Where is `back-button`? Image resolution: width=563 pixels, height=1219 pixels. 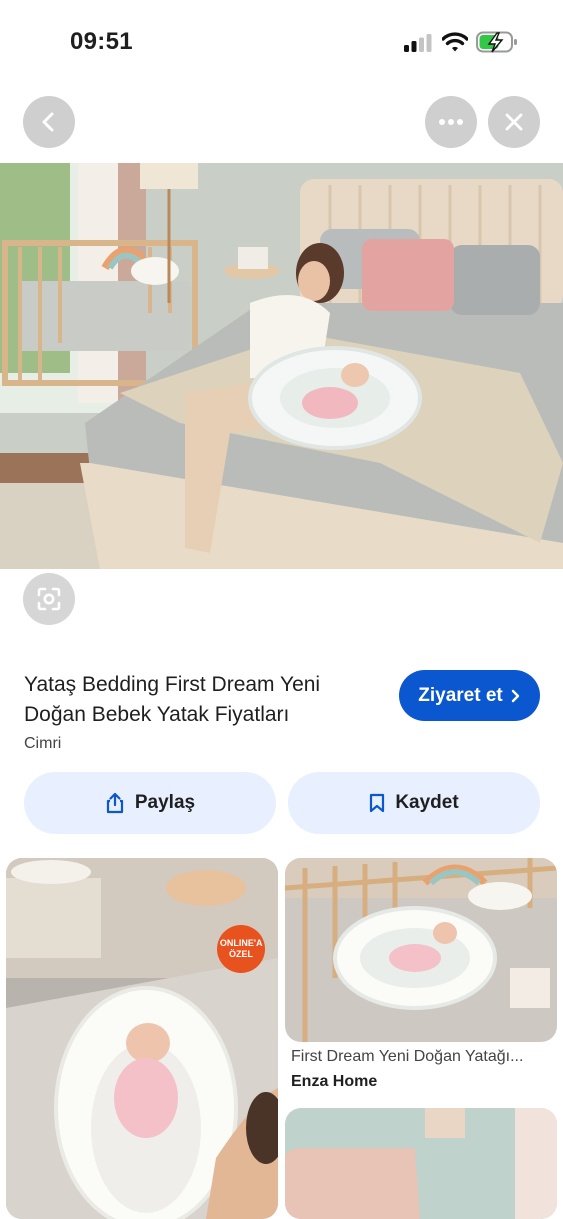 back-button is located at coordinates (49, 122).